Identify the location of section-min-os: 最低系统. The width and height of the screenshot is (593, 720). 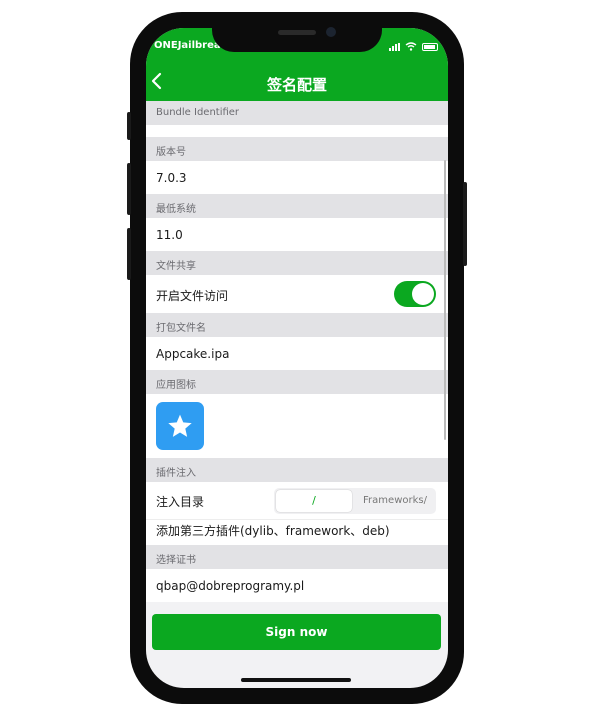
(297, 206).